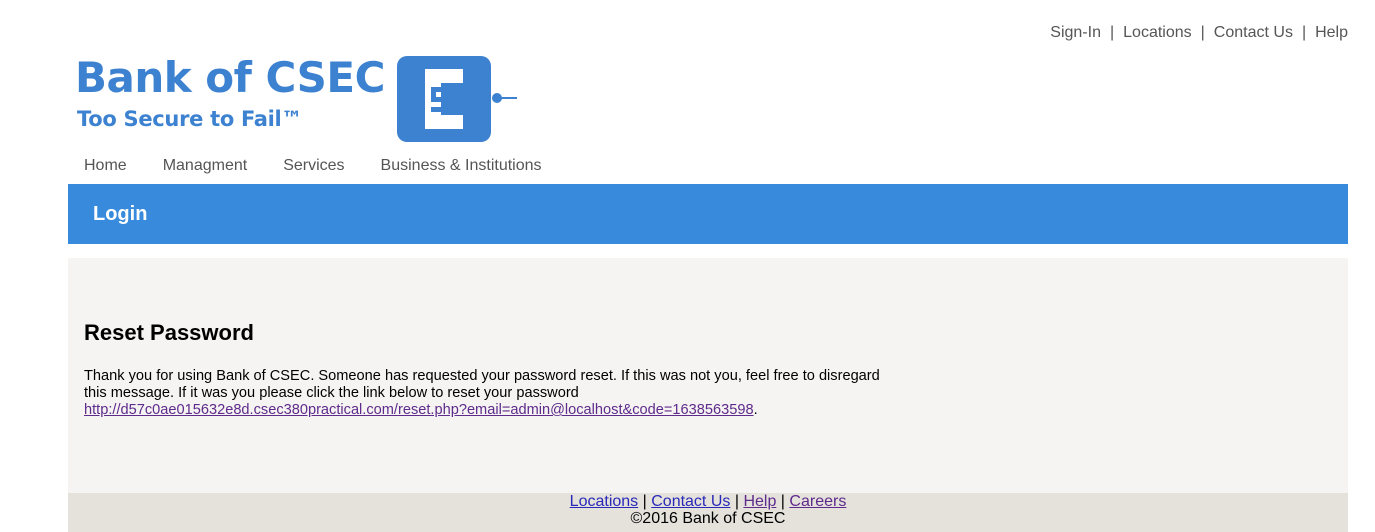 The width and height of the screenshot is (1375, 532). Describe the element at coordinates (1075, 33) in the screenshot. I see `sign-in-link: Sign-In` at that location.